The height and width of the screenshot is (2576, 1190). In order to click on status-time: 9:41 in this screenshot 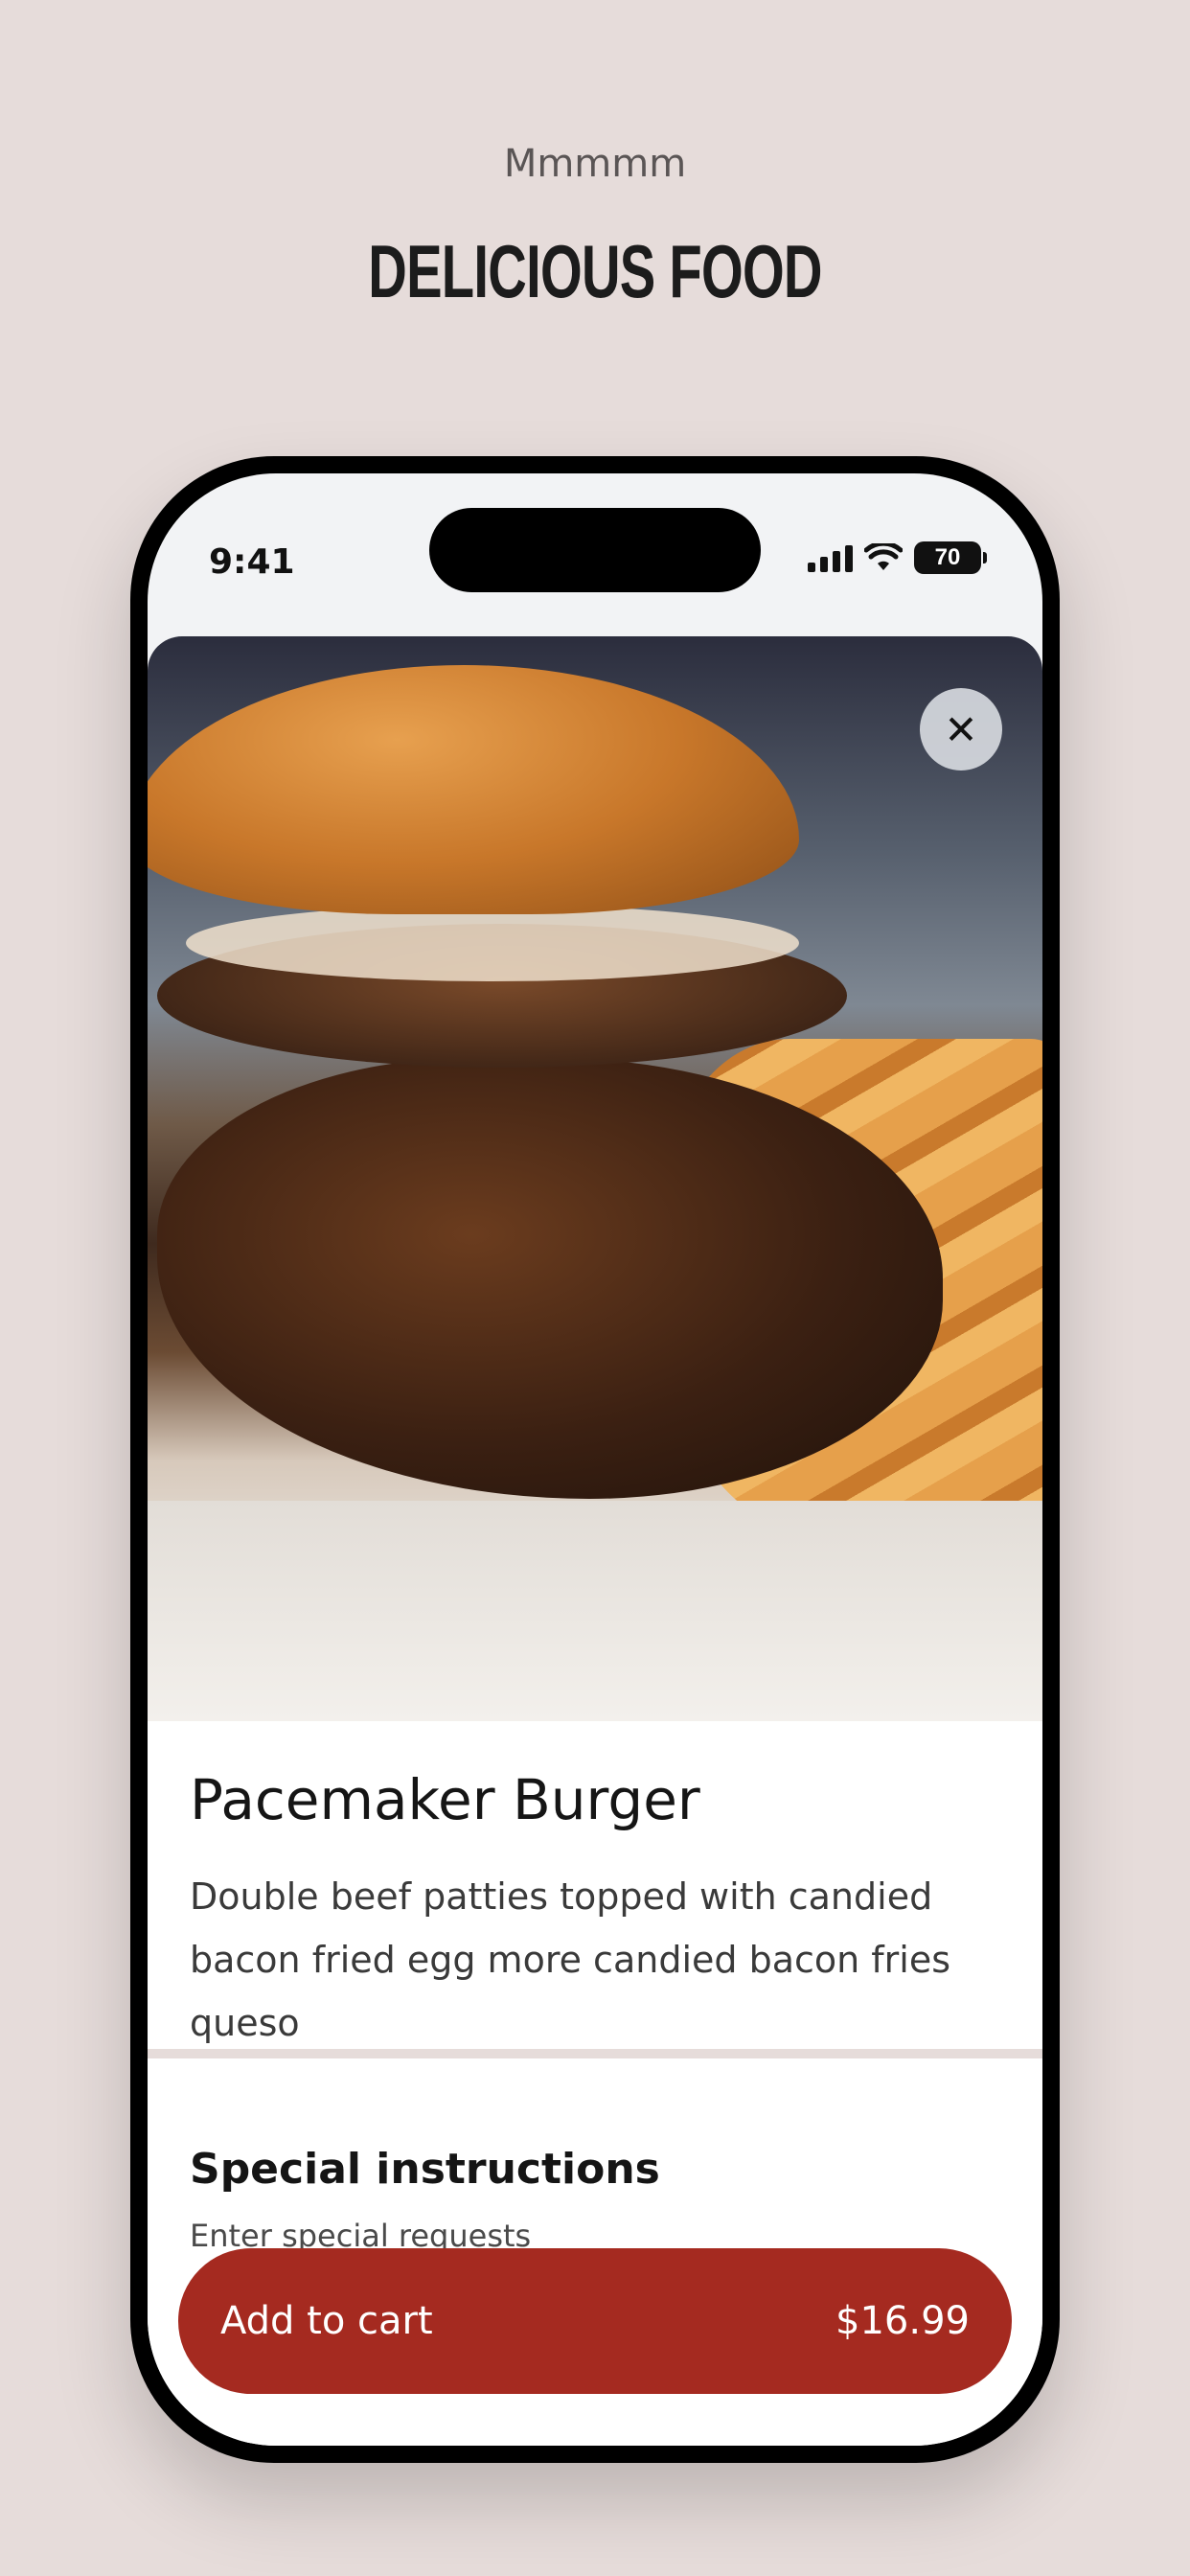, I will do `click(252, 562)`.